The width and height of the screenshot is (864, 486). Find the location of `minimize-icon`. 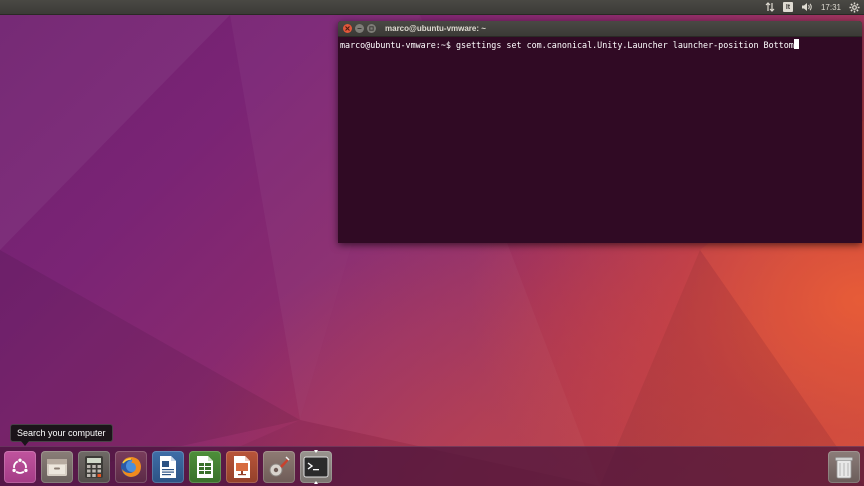

minimize-icon is located at coordinates (359, 28).